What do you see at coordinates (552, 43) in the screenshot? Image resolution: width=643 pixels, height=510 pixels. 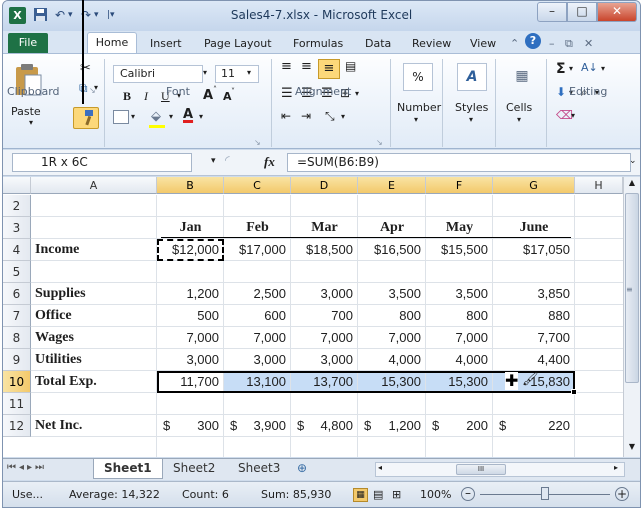 I see `workbook-minimize-icon: –` at bounding box center [552, 43].